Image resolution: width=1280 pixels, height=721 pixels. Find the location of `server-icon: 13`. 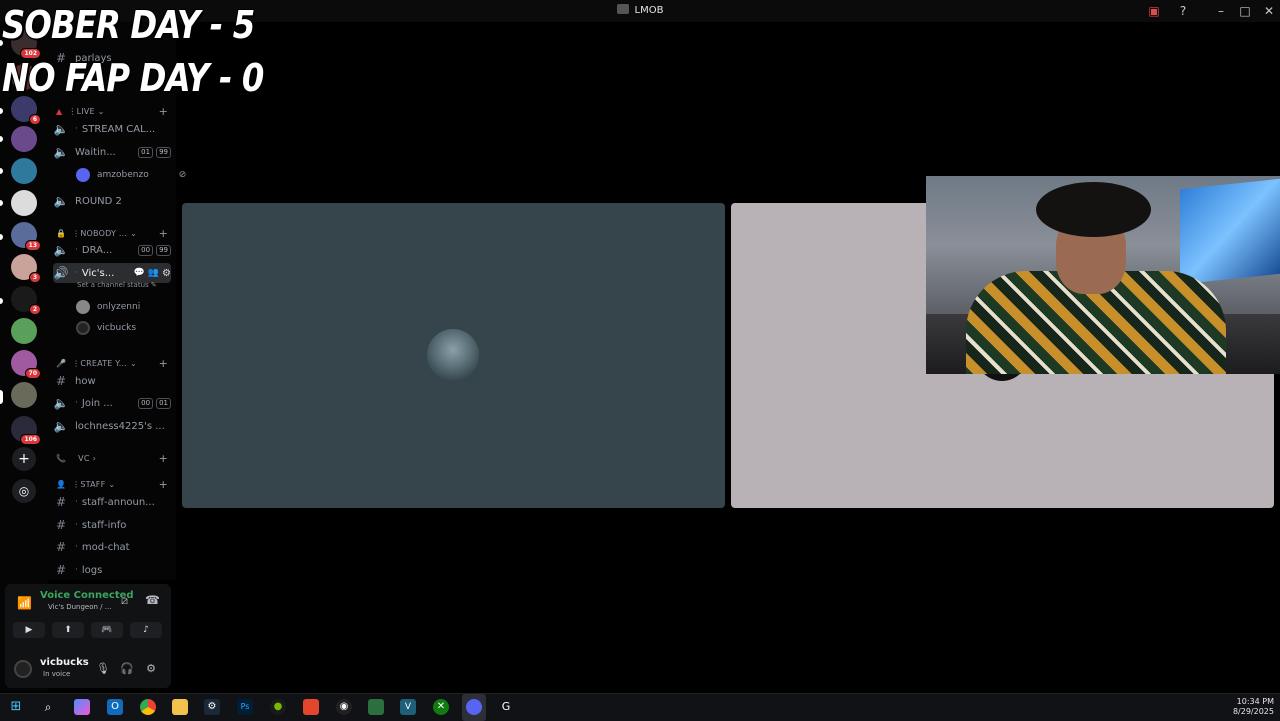

server-icon: 13 is located at coordinates (26, 236).